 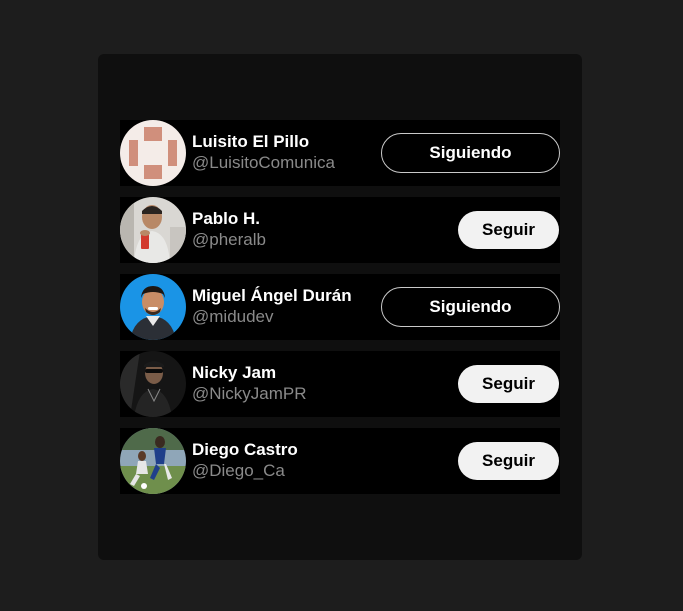 What do you see at coordinates (287, 142) in the screenshot?
I see `user-name: Luisito El Pillo` at bounding box center [287, 142].